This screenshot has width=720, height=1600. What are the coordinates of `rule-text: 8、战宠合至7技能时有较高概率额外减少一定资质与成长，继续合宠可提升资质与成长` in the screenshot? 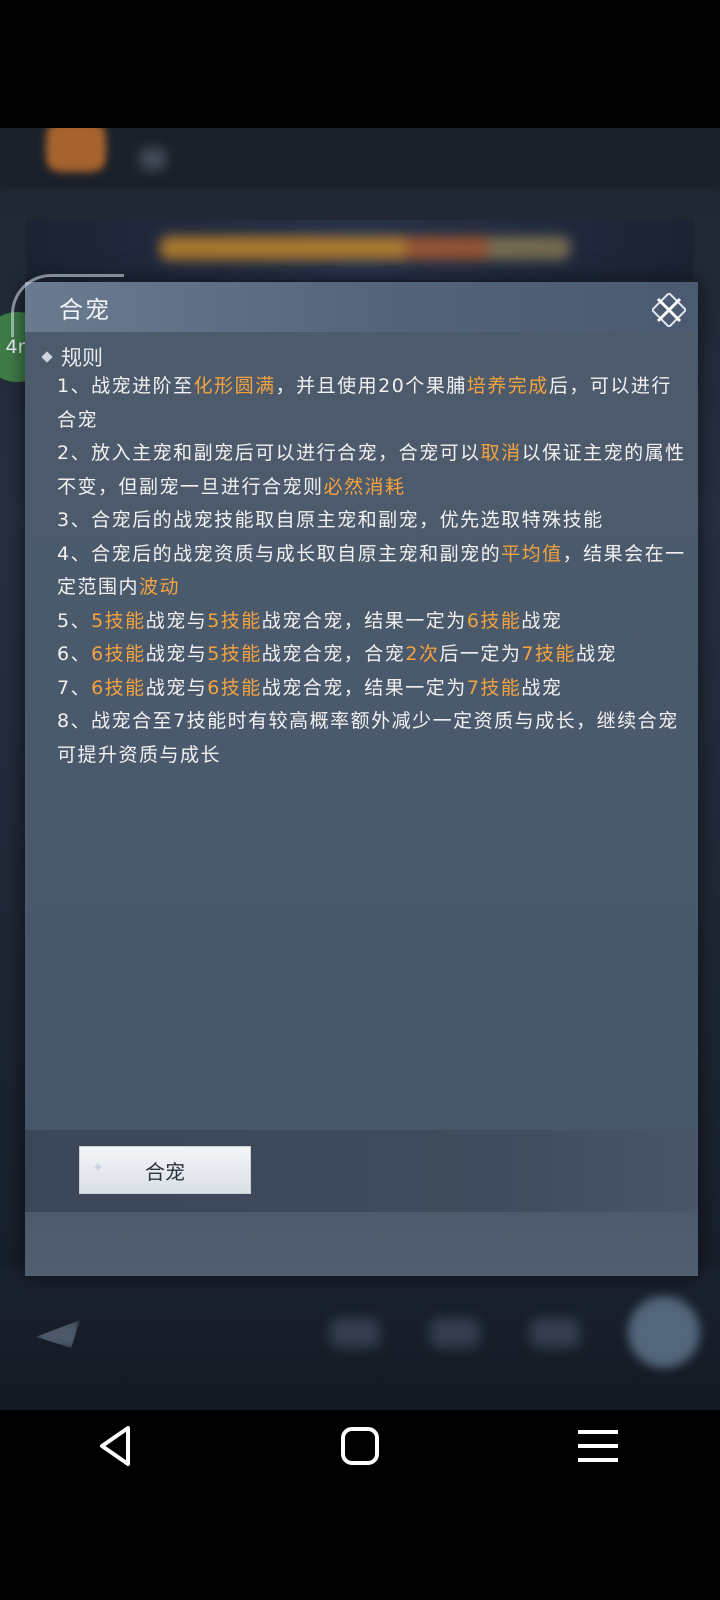 It's located at (368, 738).